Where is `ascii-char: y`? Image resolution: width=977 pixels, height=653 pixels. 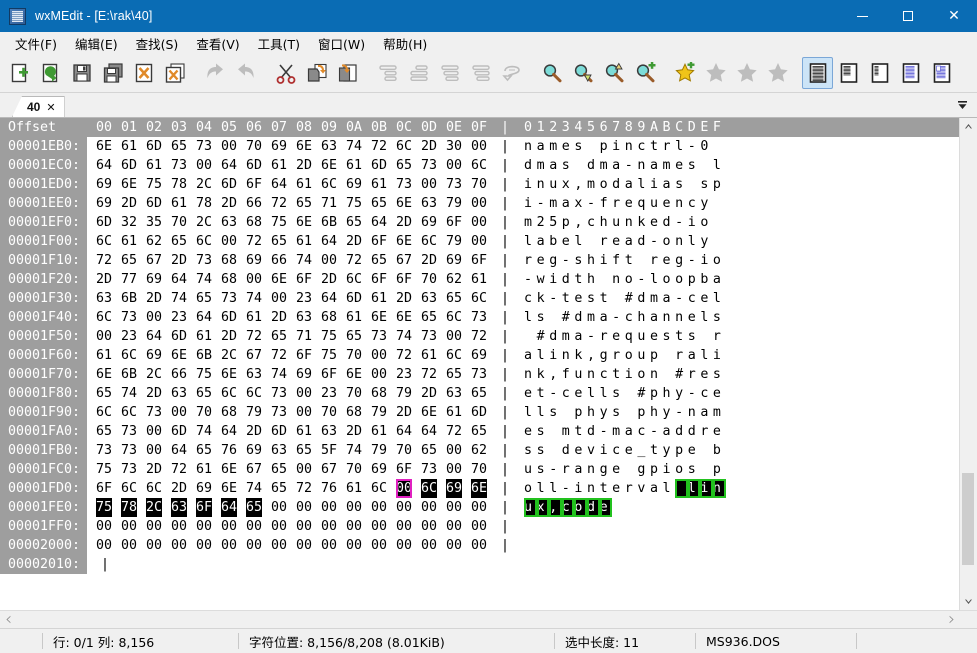
ascii-char: y is located at coordinates (706, 203).